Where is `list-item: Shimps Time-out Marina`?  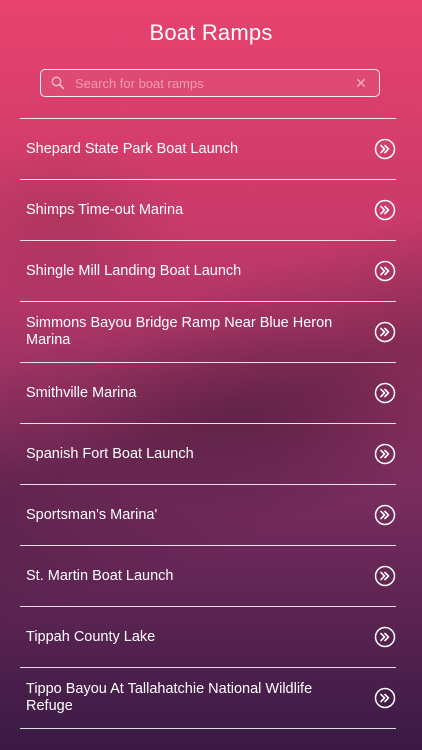 list-item: Shimps Time-out Marina is located at coordinates (208, 210).